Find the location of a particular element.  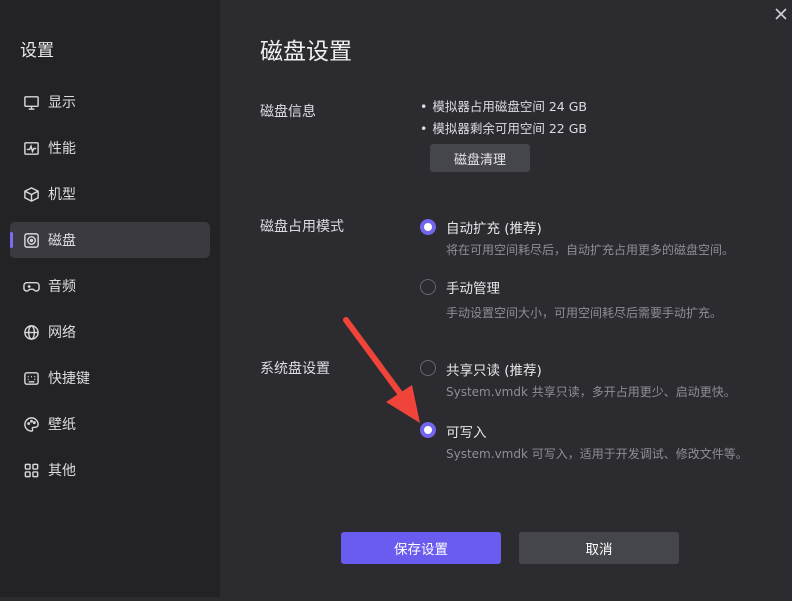

page-title: 磁盘设置 is located at coordinates (306, 52).